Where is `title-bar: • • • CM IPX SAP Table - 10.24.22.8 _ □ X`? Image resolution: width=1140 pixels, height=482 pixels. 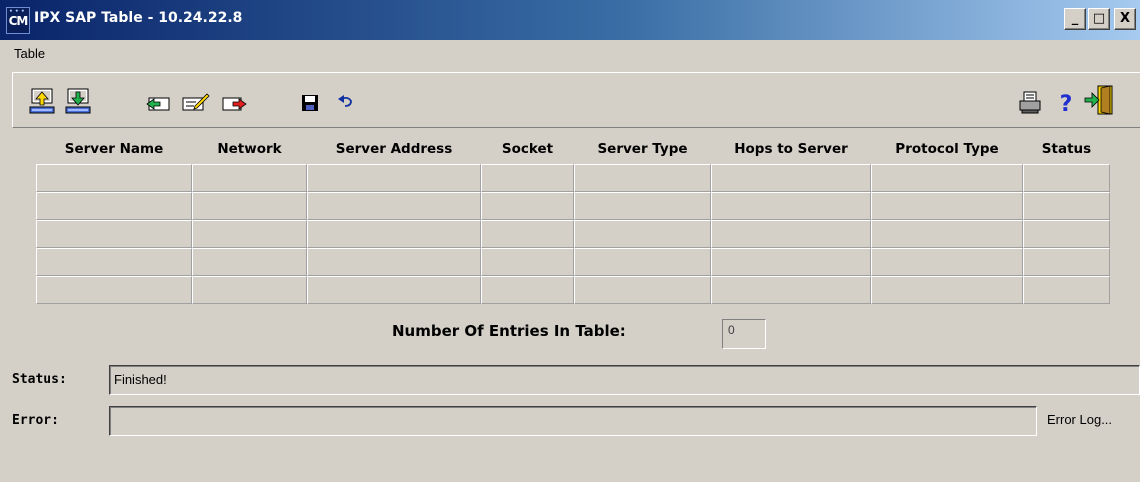
title-bar: • • • CM IPX SAP Table - 10.24.22.8 _ □ X is located at coordinates (570, 20).